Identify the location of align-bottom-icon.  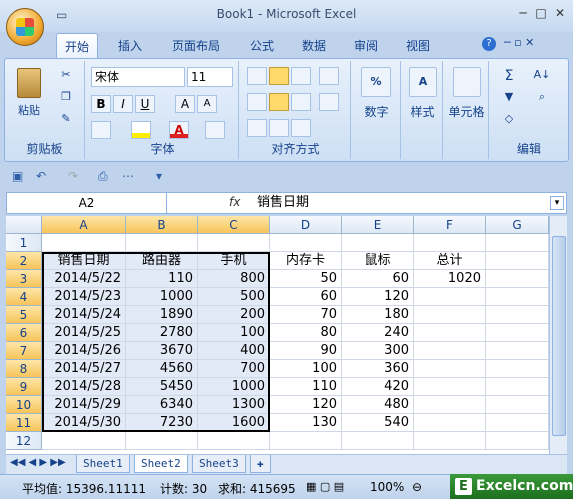
(301, 76).